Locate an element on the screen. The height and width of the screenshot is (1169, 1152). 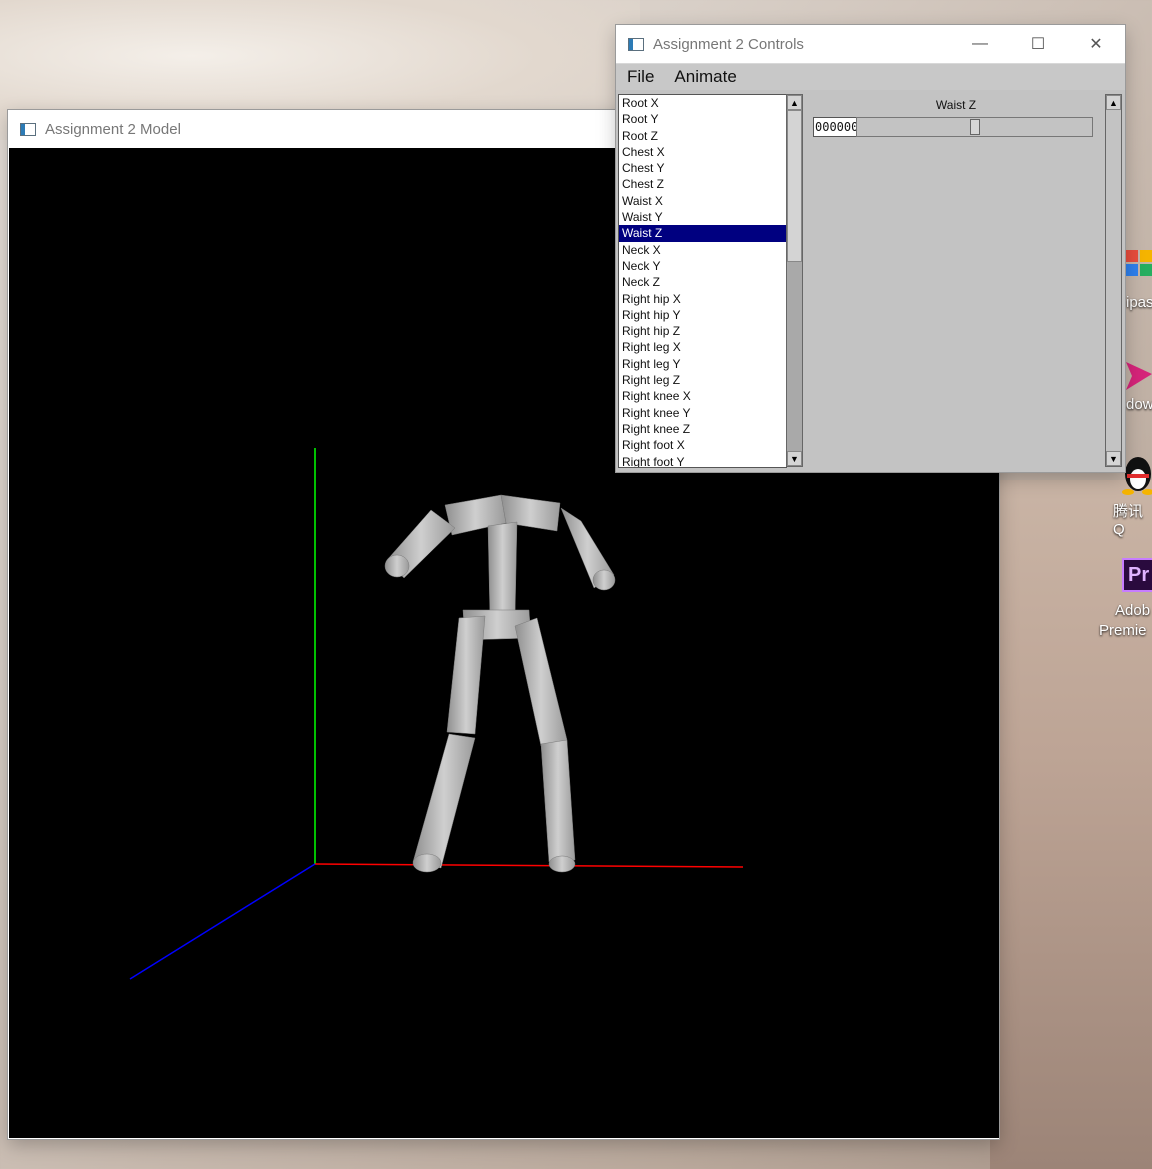
joint-list-item: Chest Y is located at coordinates (703, 168).